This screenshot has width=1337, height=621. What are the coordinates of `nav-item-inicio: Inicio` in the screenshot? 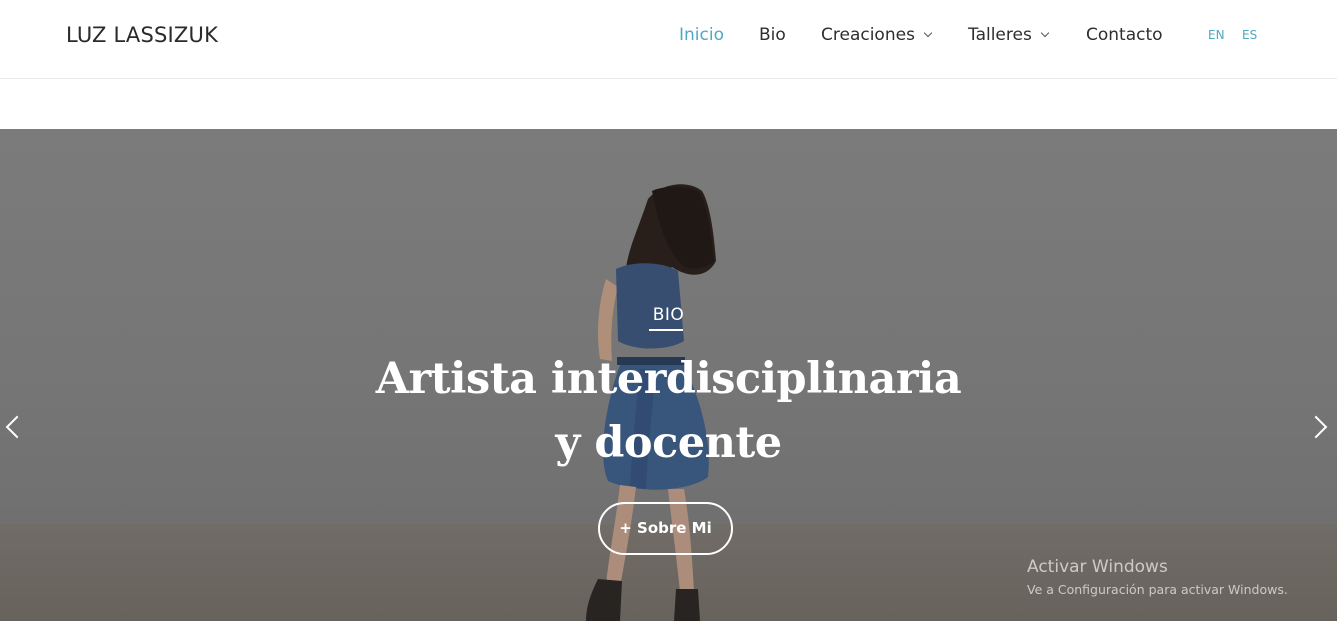 It's located at (701, 35).